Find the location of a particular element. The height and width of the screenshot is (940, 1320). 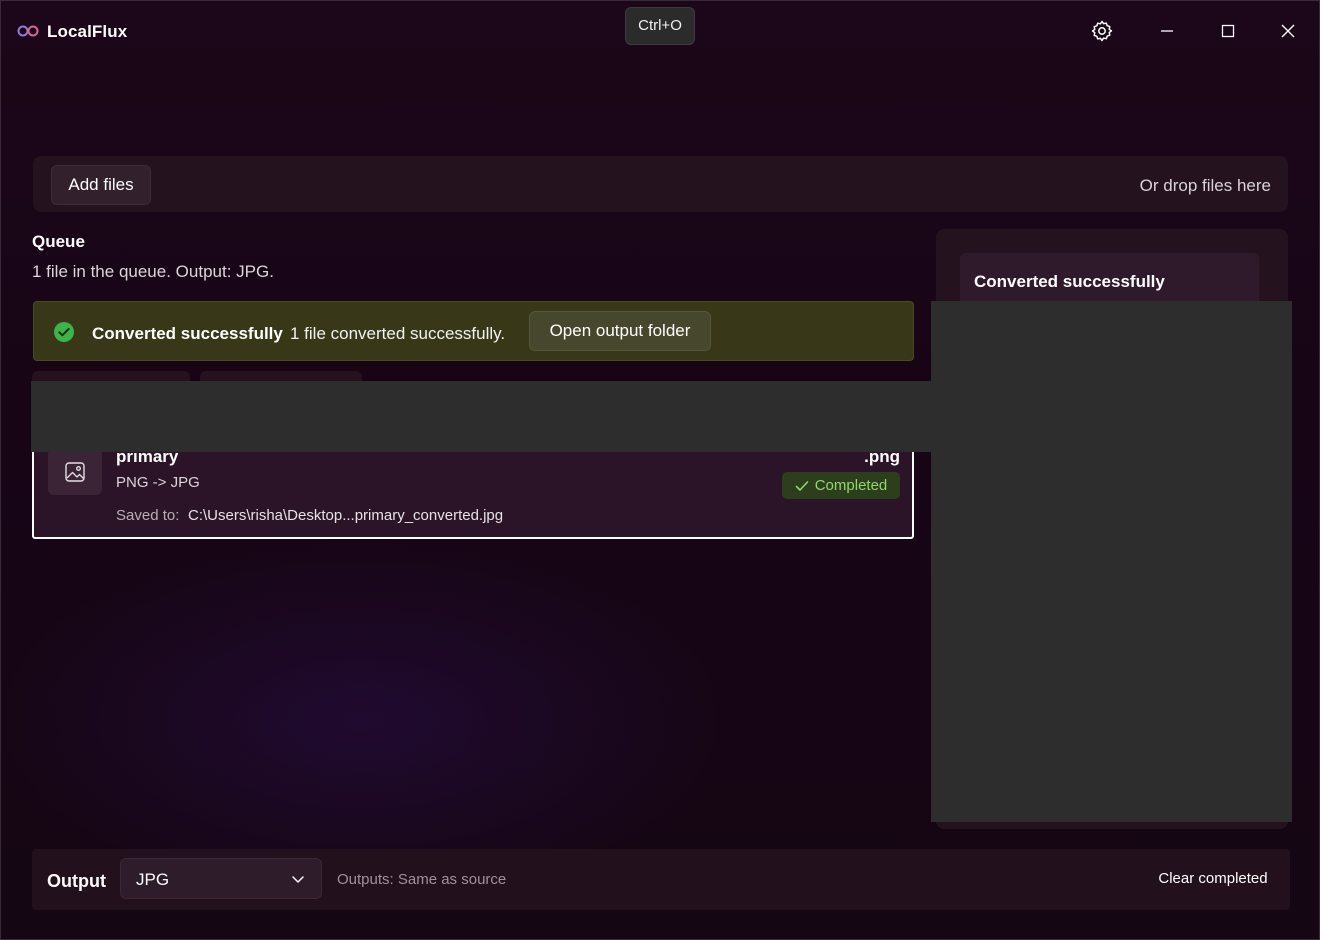

title-bar: LocalFlux Ctrl+O is located at coordinates (660, 32).